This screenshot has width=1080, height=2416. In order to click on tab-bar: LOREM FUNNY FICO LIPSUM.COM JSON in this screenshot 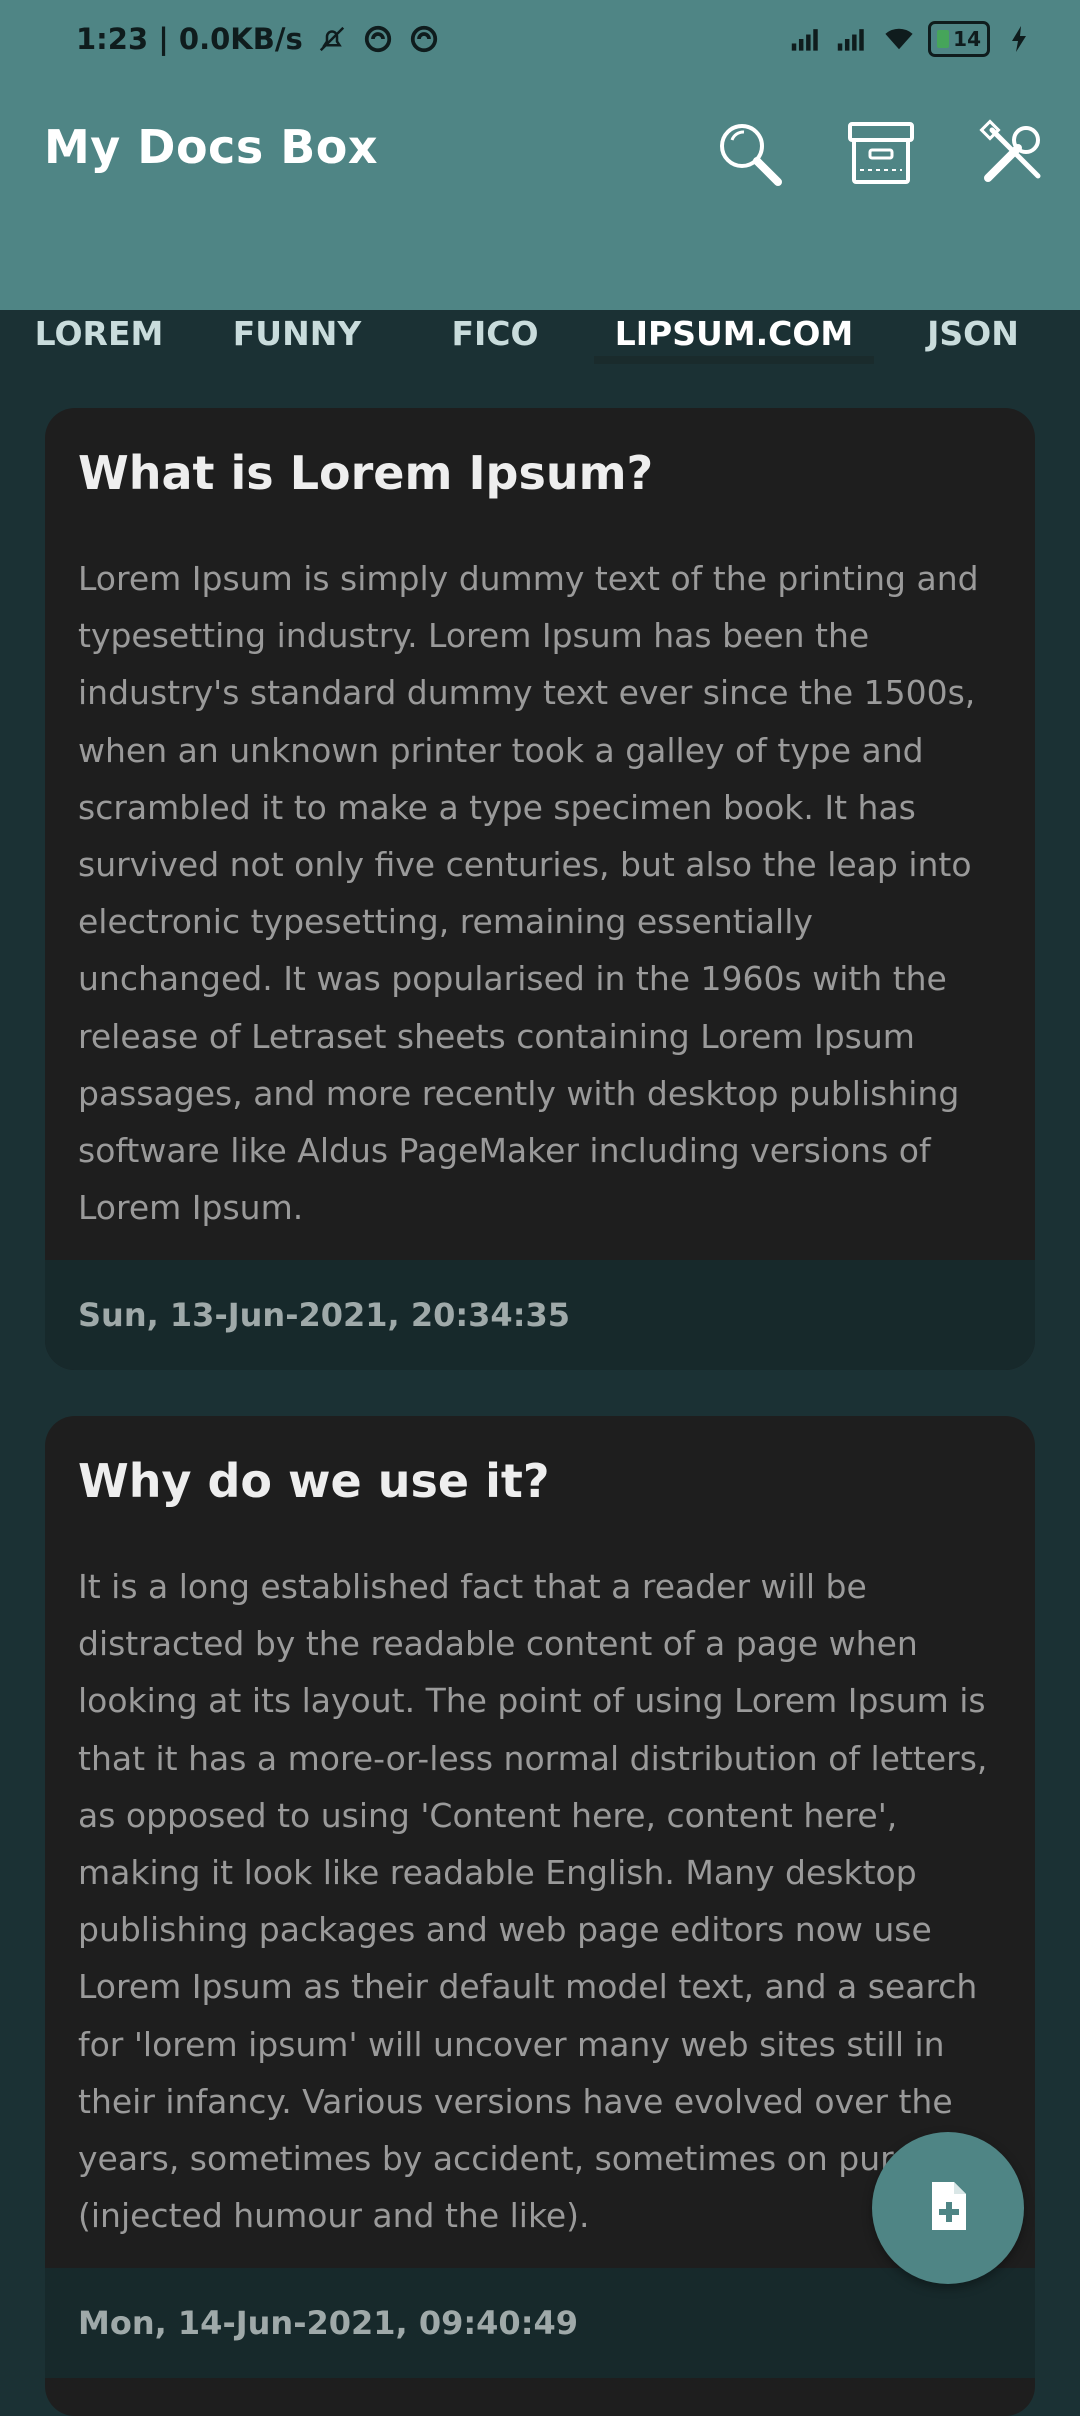, I will do `click(540, 333)`.